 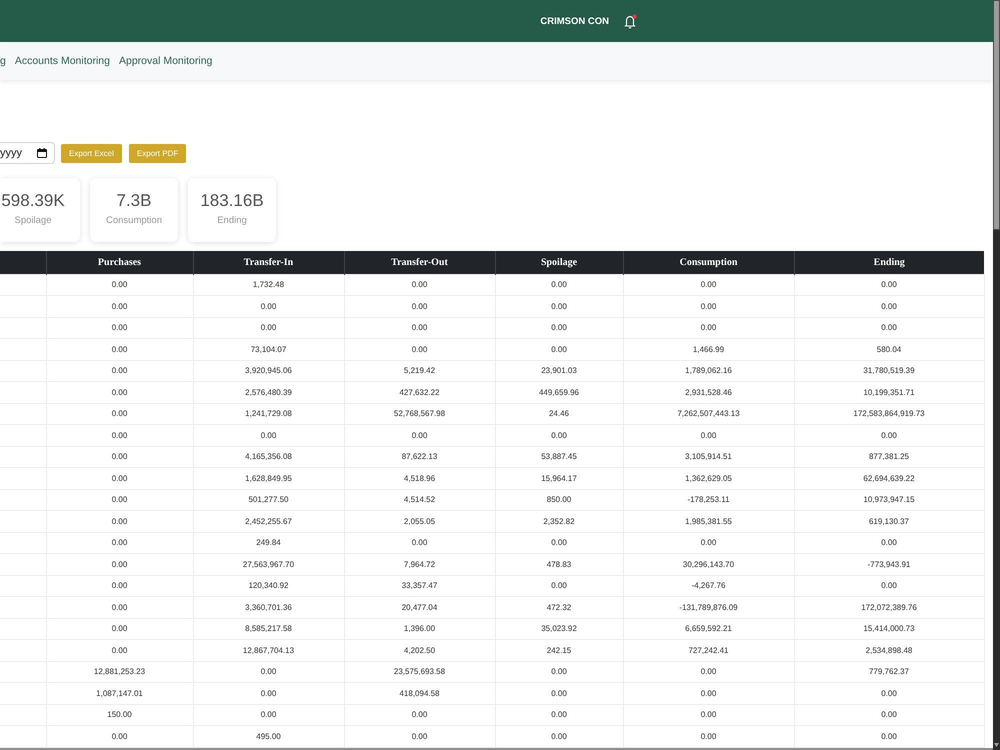 What do you see at coordinates (708, 607) in the screenshot?
I see `table-cell: -131,789,876.09` at bounding box center [708, 607].